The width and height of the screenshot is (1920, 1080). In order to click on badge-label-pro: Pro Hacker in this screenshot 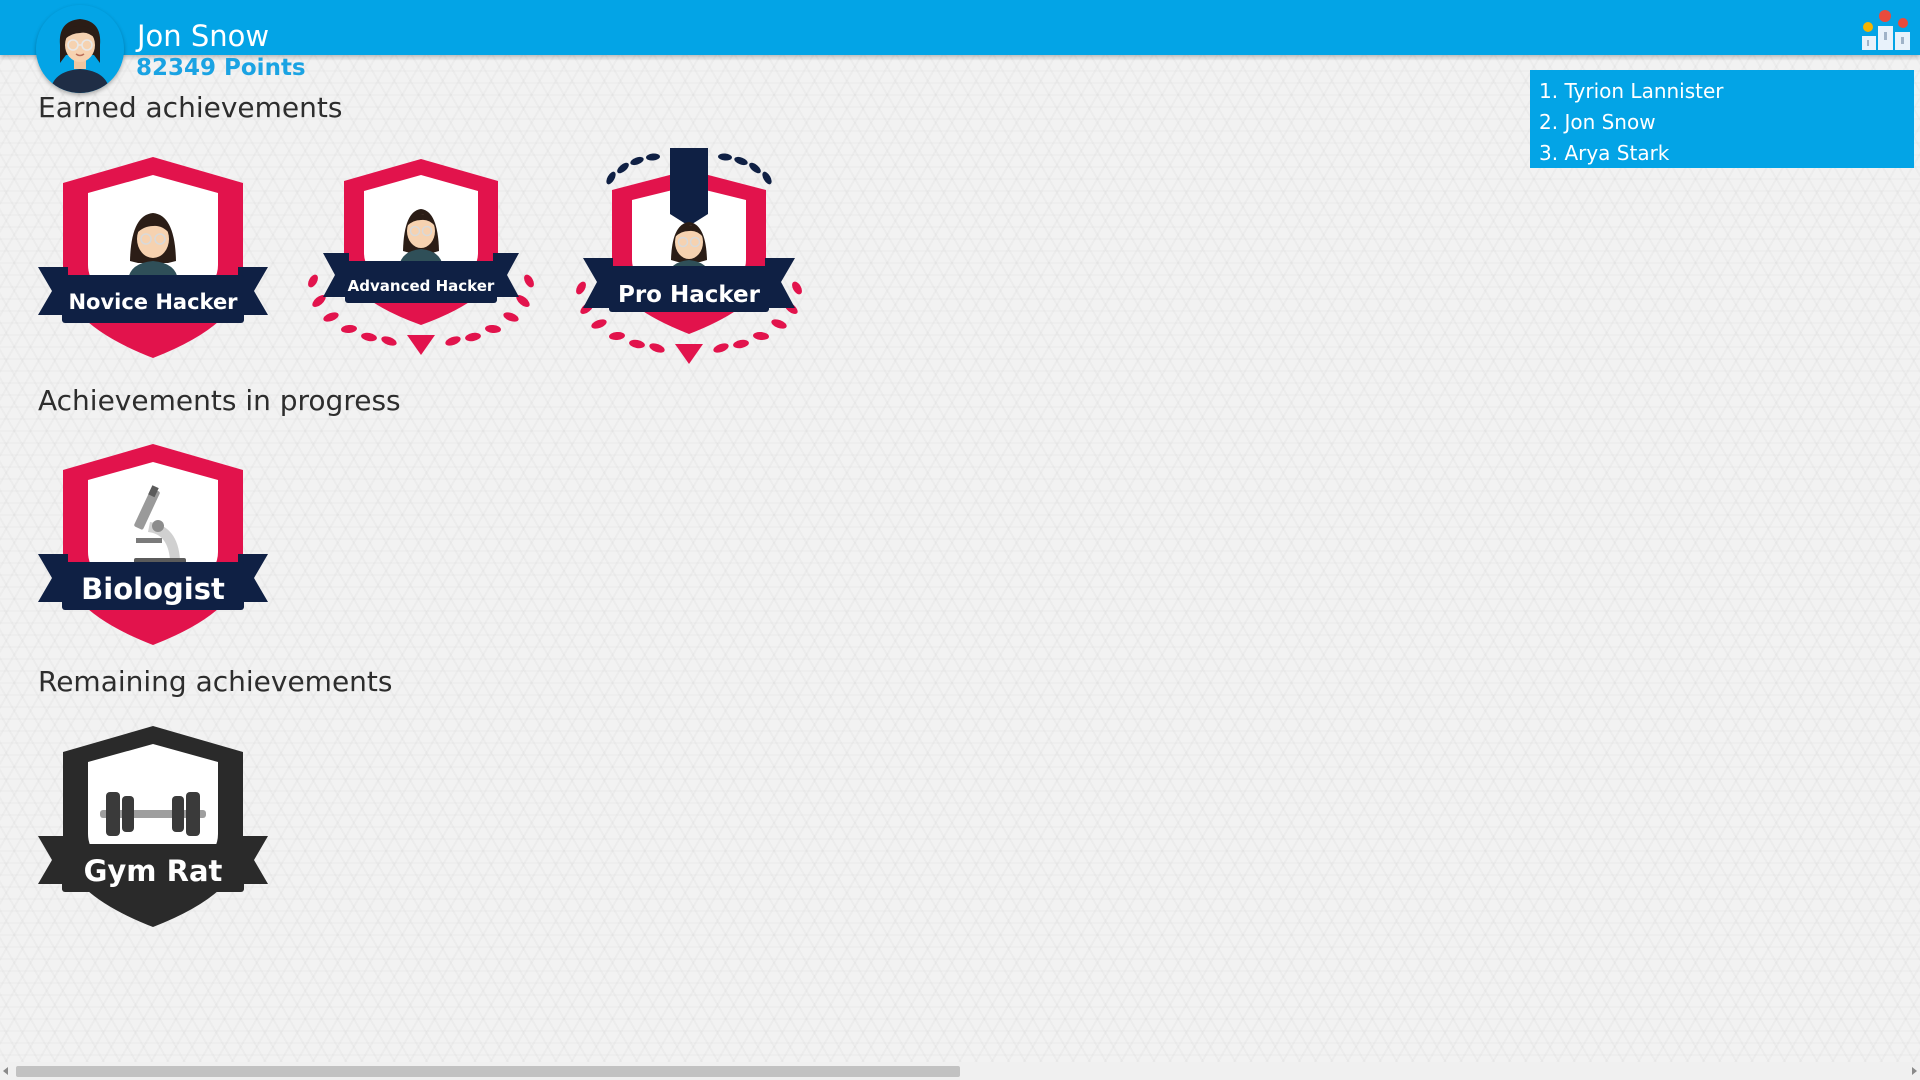, I will do `click(689, 295)`.